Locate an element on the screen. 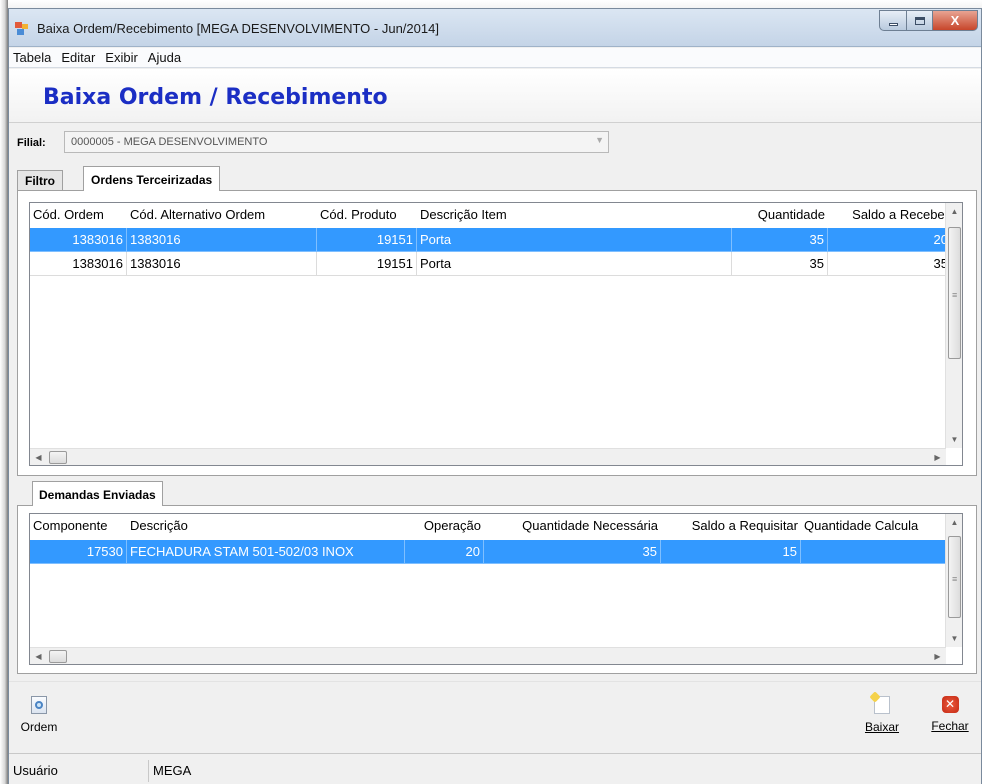  col-cod-alternativo: Cód. Alternativo Ordem is located at coordinates (222, 215).